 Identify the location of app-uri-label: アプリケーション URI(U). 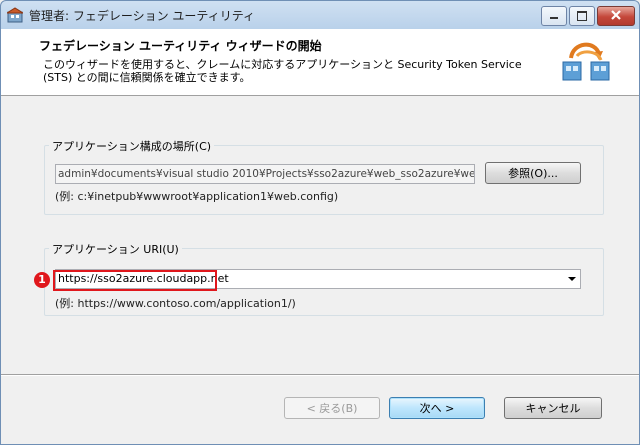
(115, 249).